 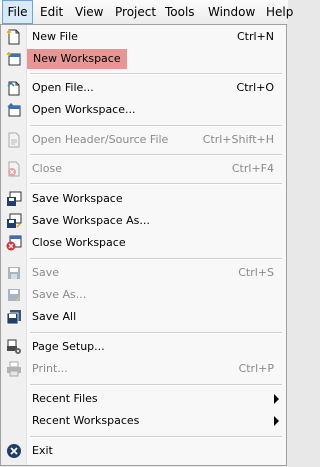 What do you see at coordinates (13, 317) in the screenshot?
I see `save-all-icon` at bounding box center [13, 317].